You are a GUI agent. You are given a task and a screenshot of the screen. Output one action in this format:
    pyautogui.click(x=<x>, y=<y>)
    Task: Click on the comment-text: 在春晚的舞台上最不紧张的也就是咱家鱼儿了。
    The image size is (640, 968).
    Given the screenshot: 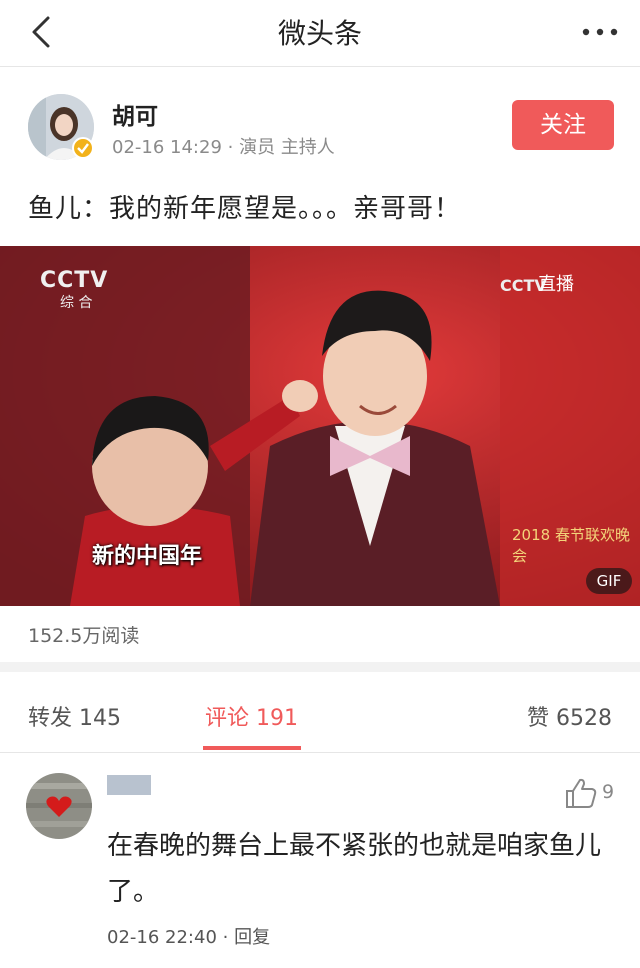 What is the action you would take?
    pyautogui.click(x=354, y=869)
    